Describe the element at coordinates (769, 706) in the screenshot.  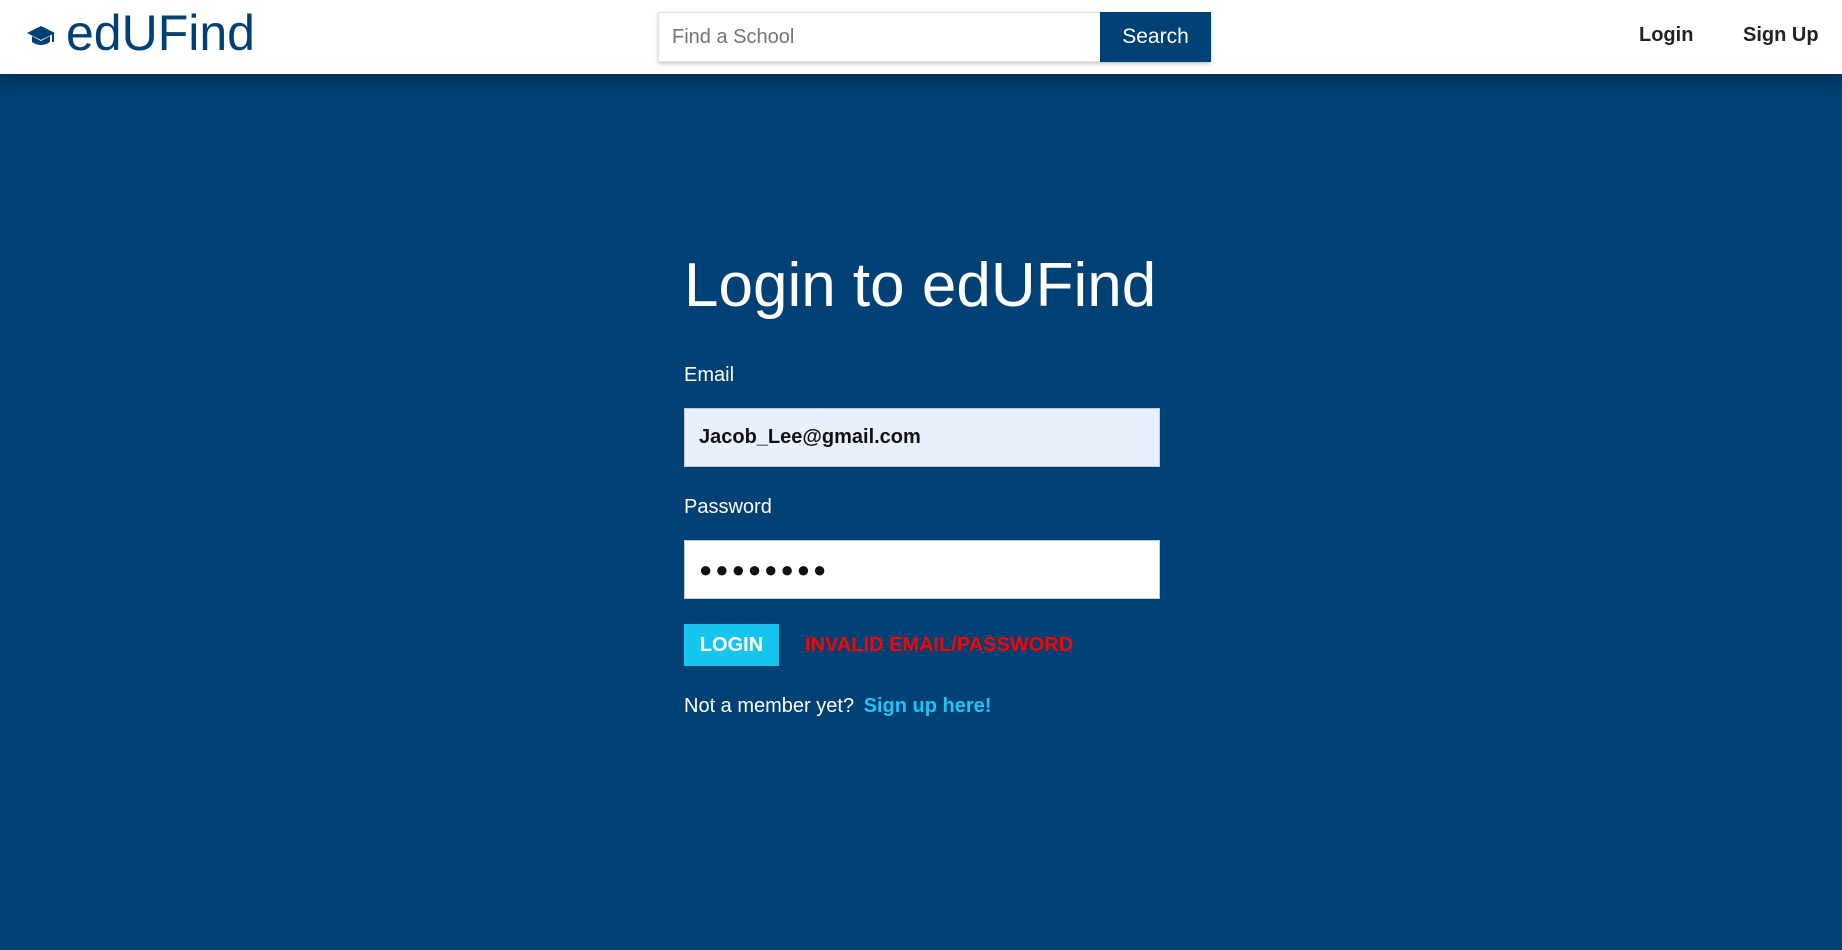
I see `signup-prompt-text: Not a member yet?` at that location.